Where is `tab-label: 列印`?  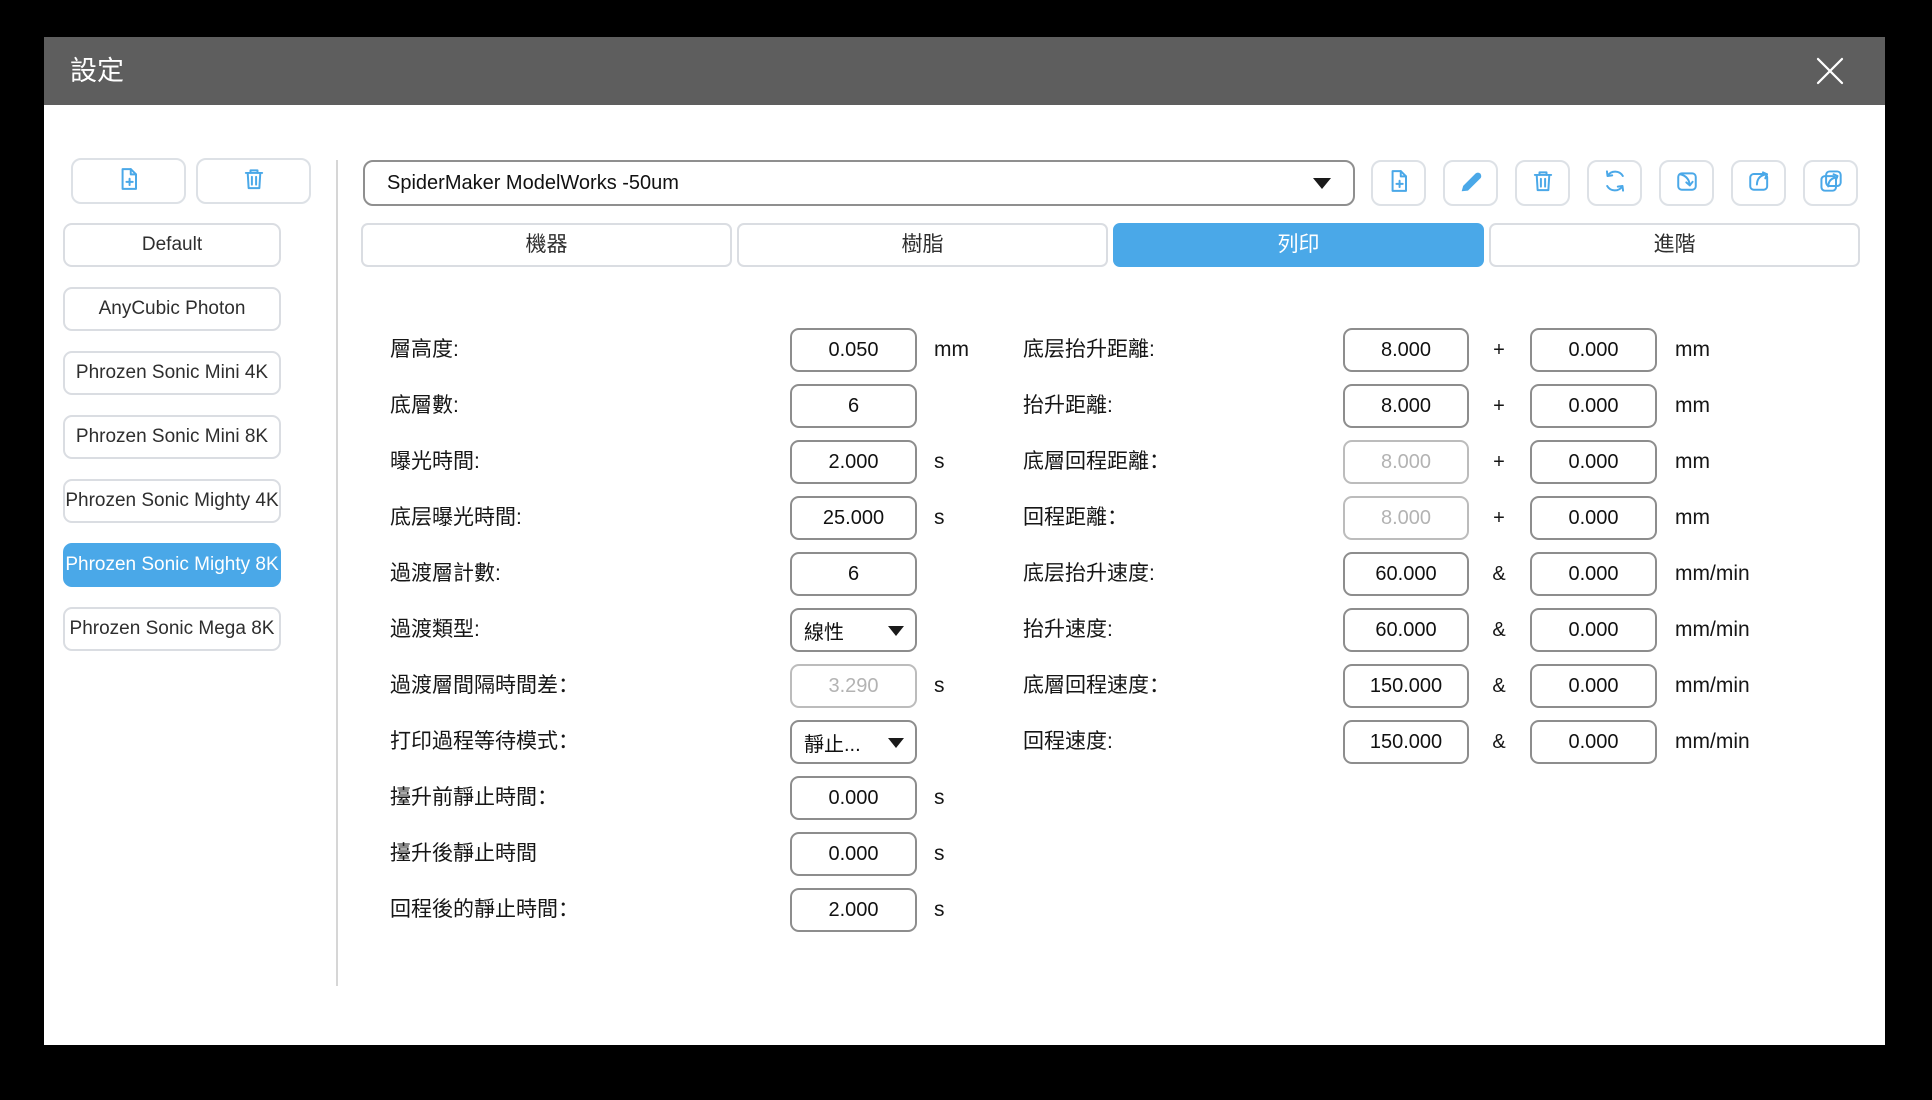
tab-label: 列印 is located at coordinates (1298, 244).